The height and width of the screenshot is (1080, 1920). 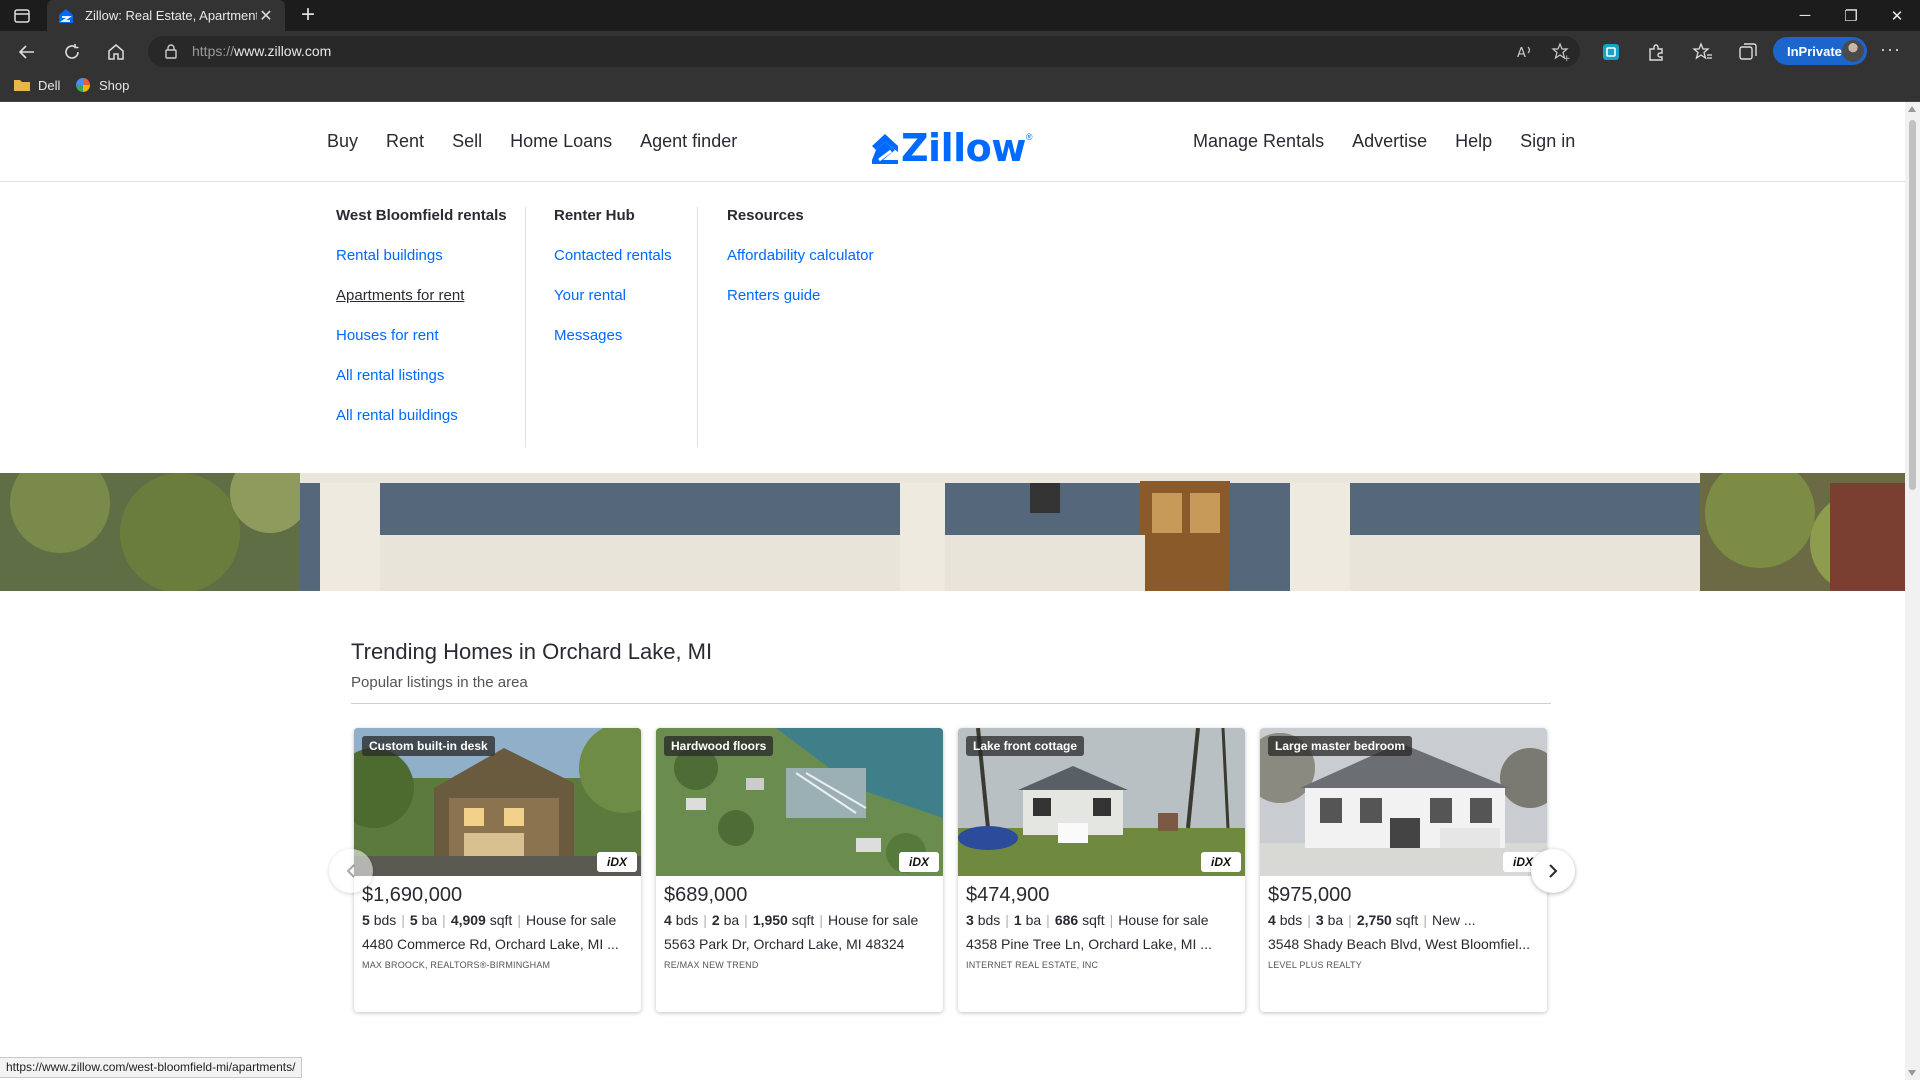 I want to click on collections-icon, so click(x=1748, y=52).